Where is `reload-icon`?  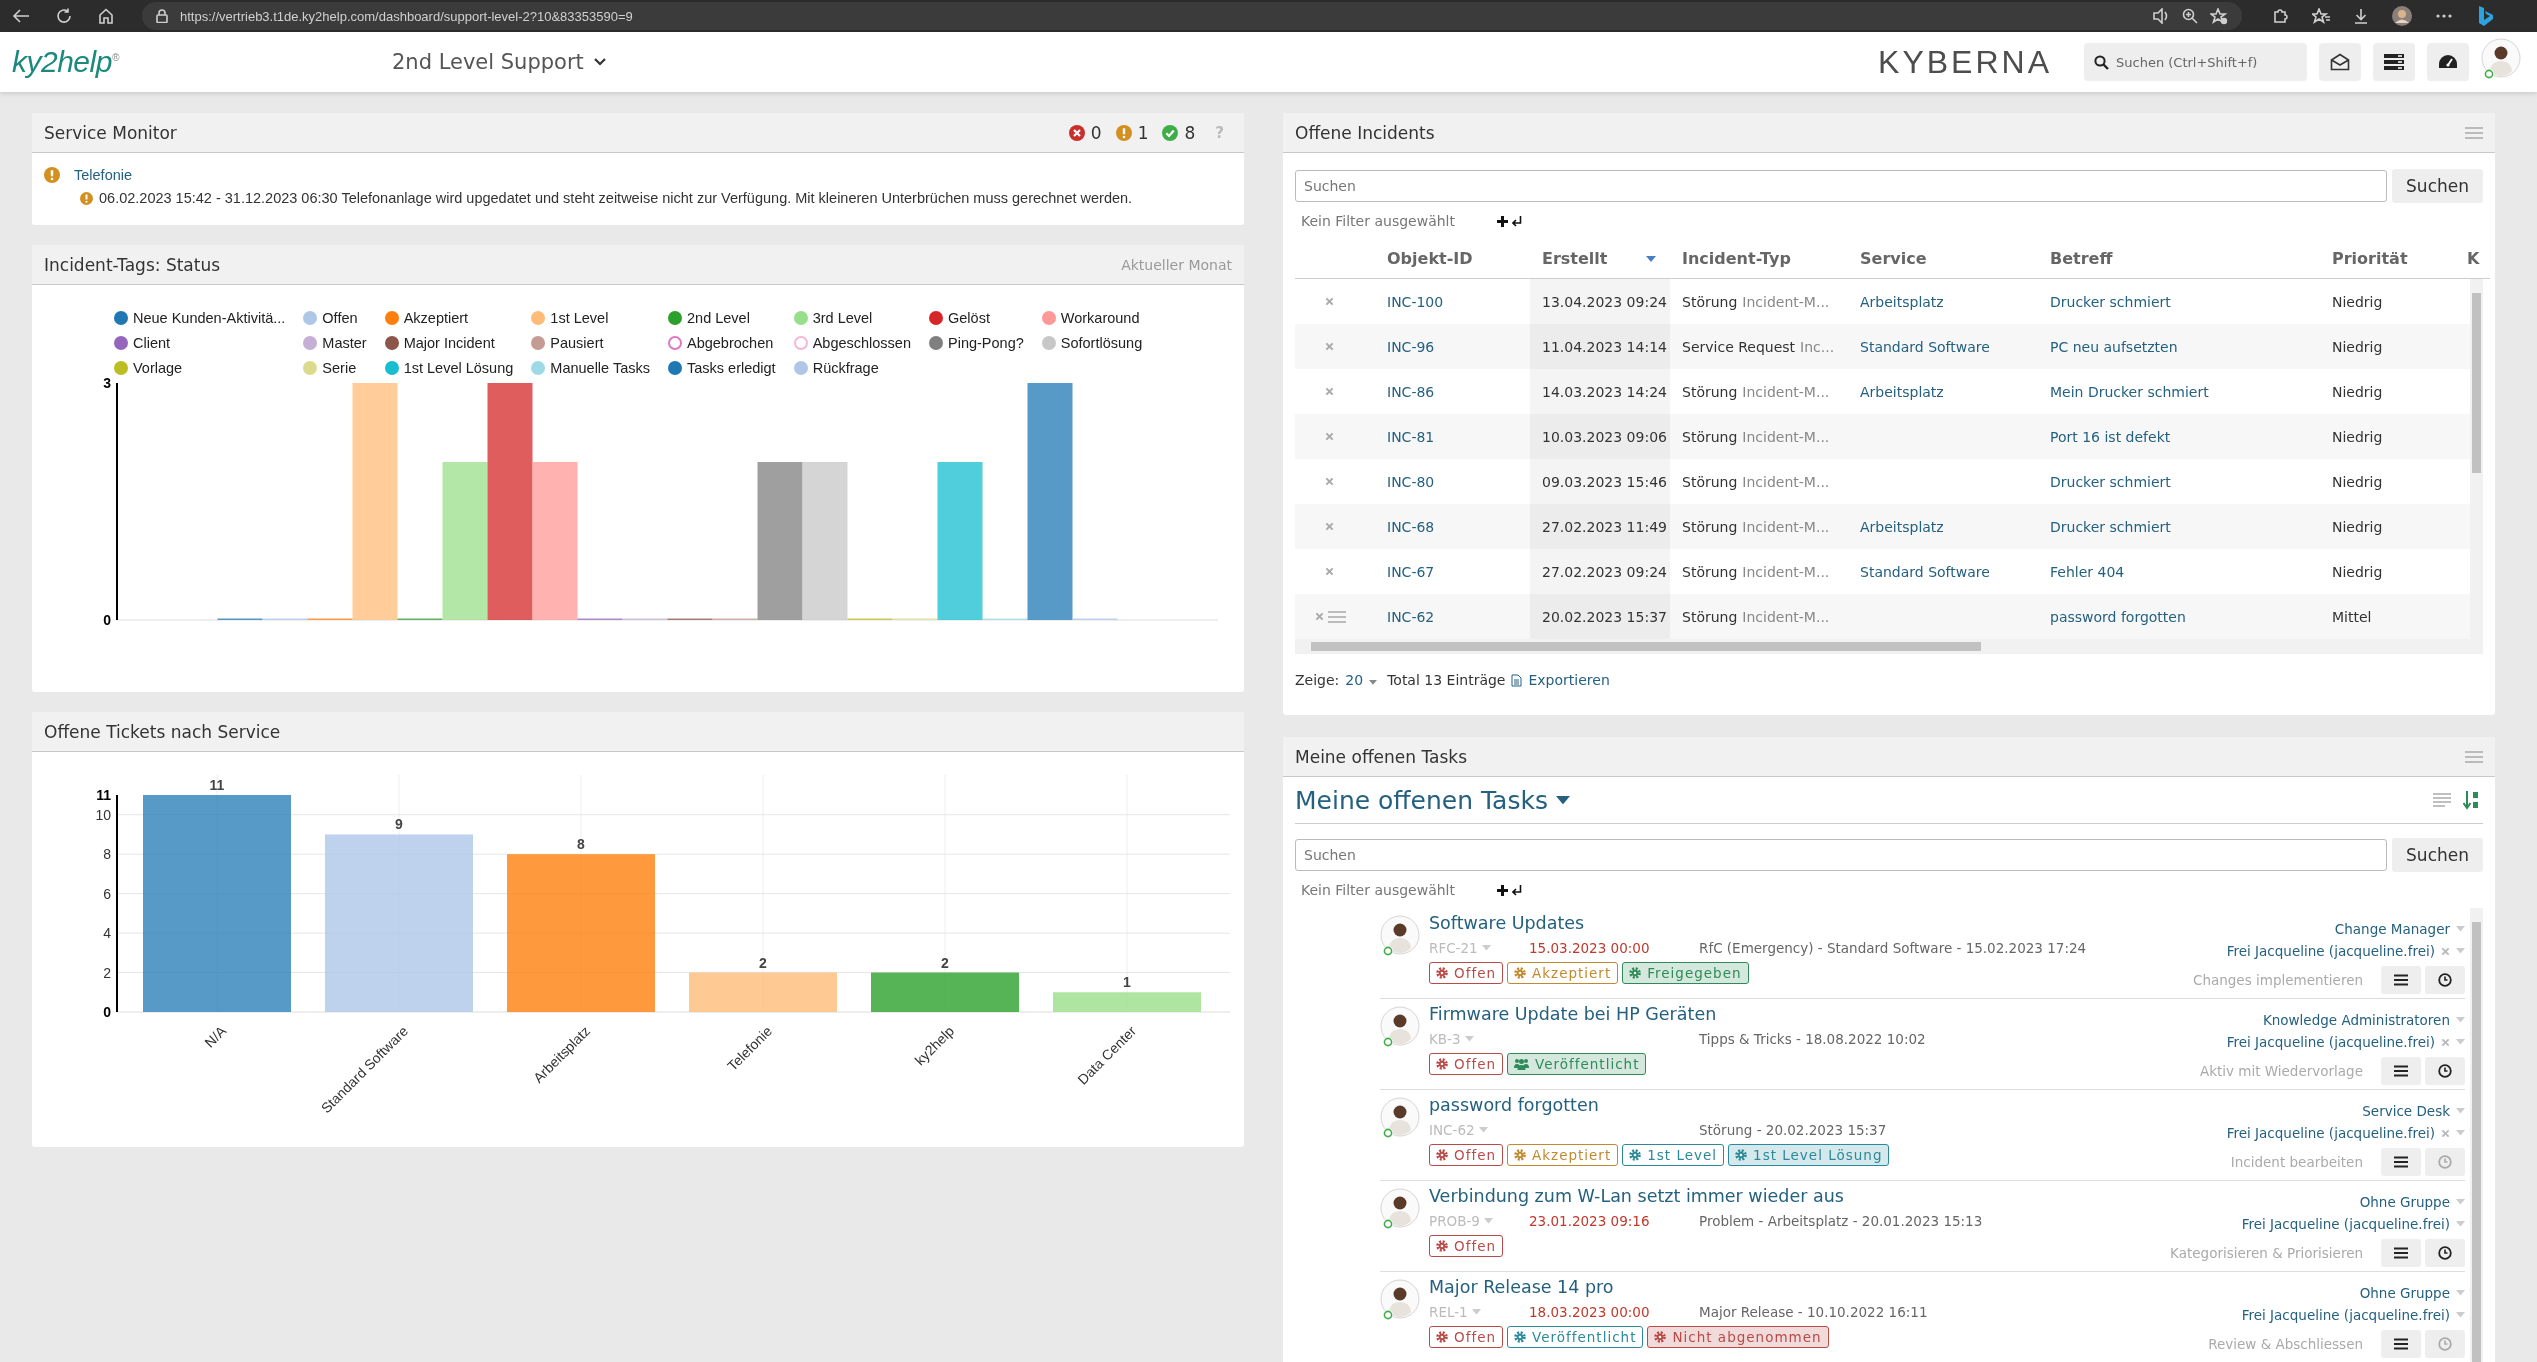 reload-icon is located at coordinates (64, 16).